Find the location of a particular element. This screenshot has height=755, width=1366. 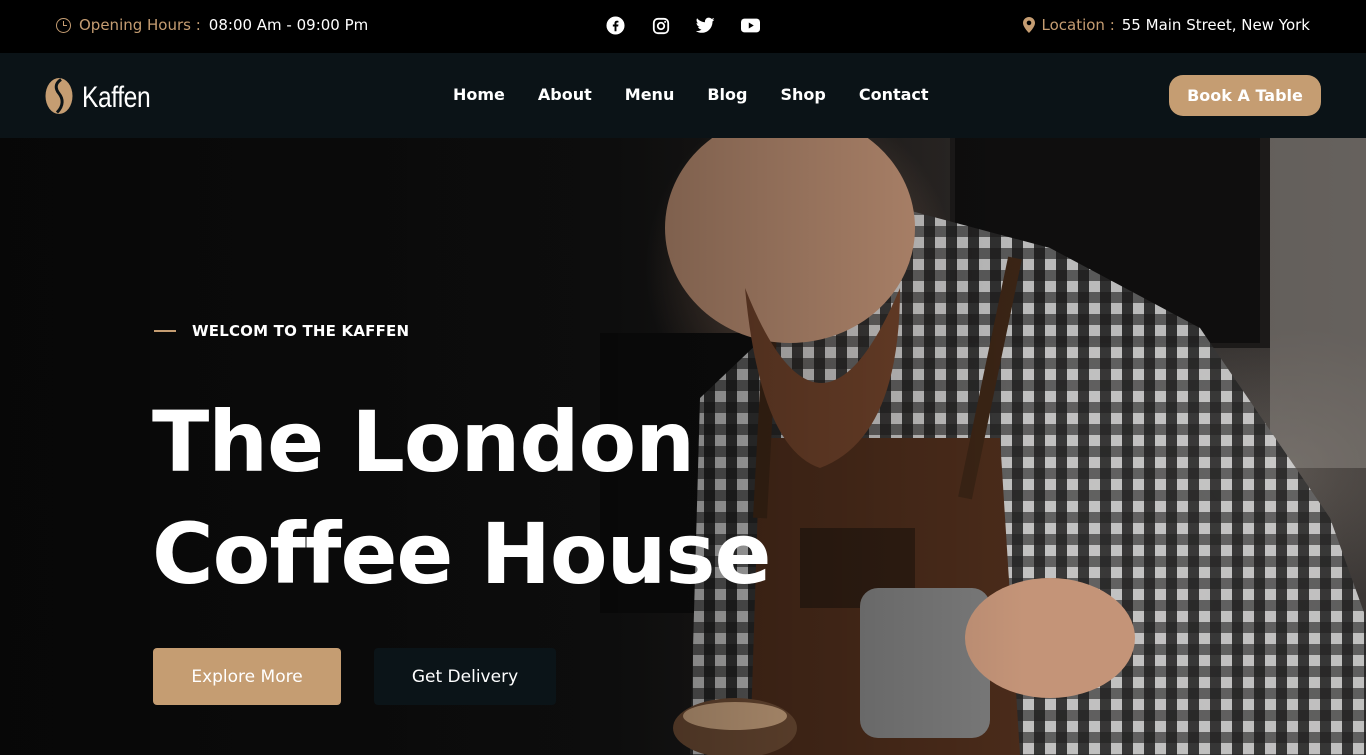

site-logo: Kaffen is located at coordinates (104, 98).